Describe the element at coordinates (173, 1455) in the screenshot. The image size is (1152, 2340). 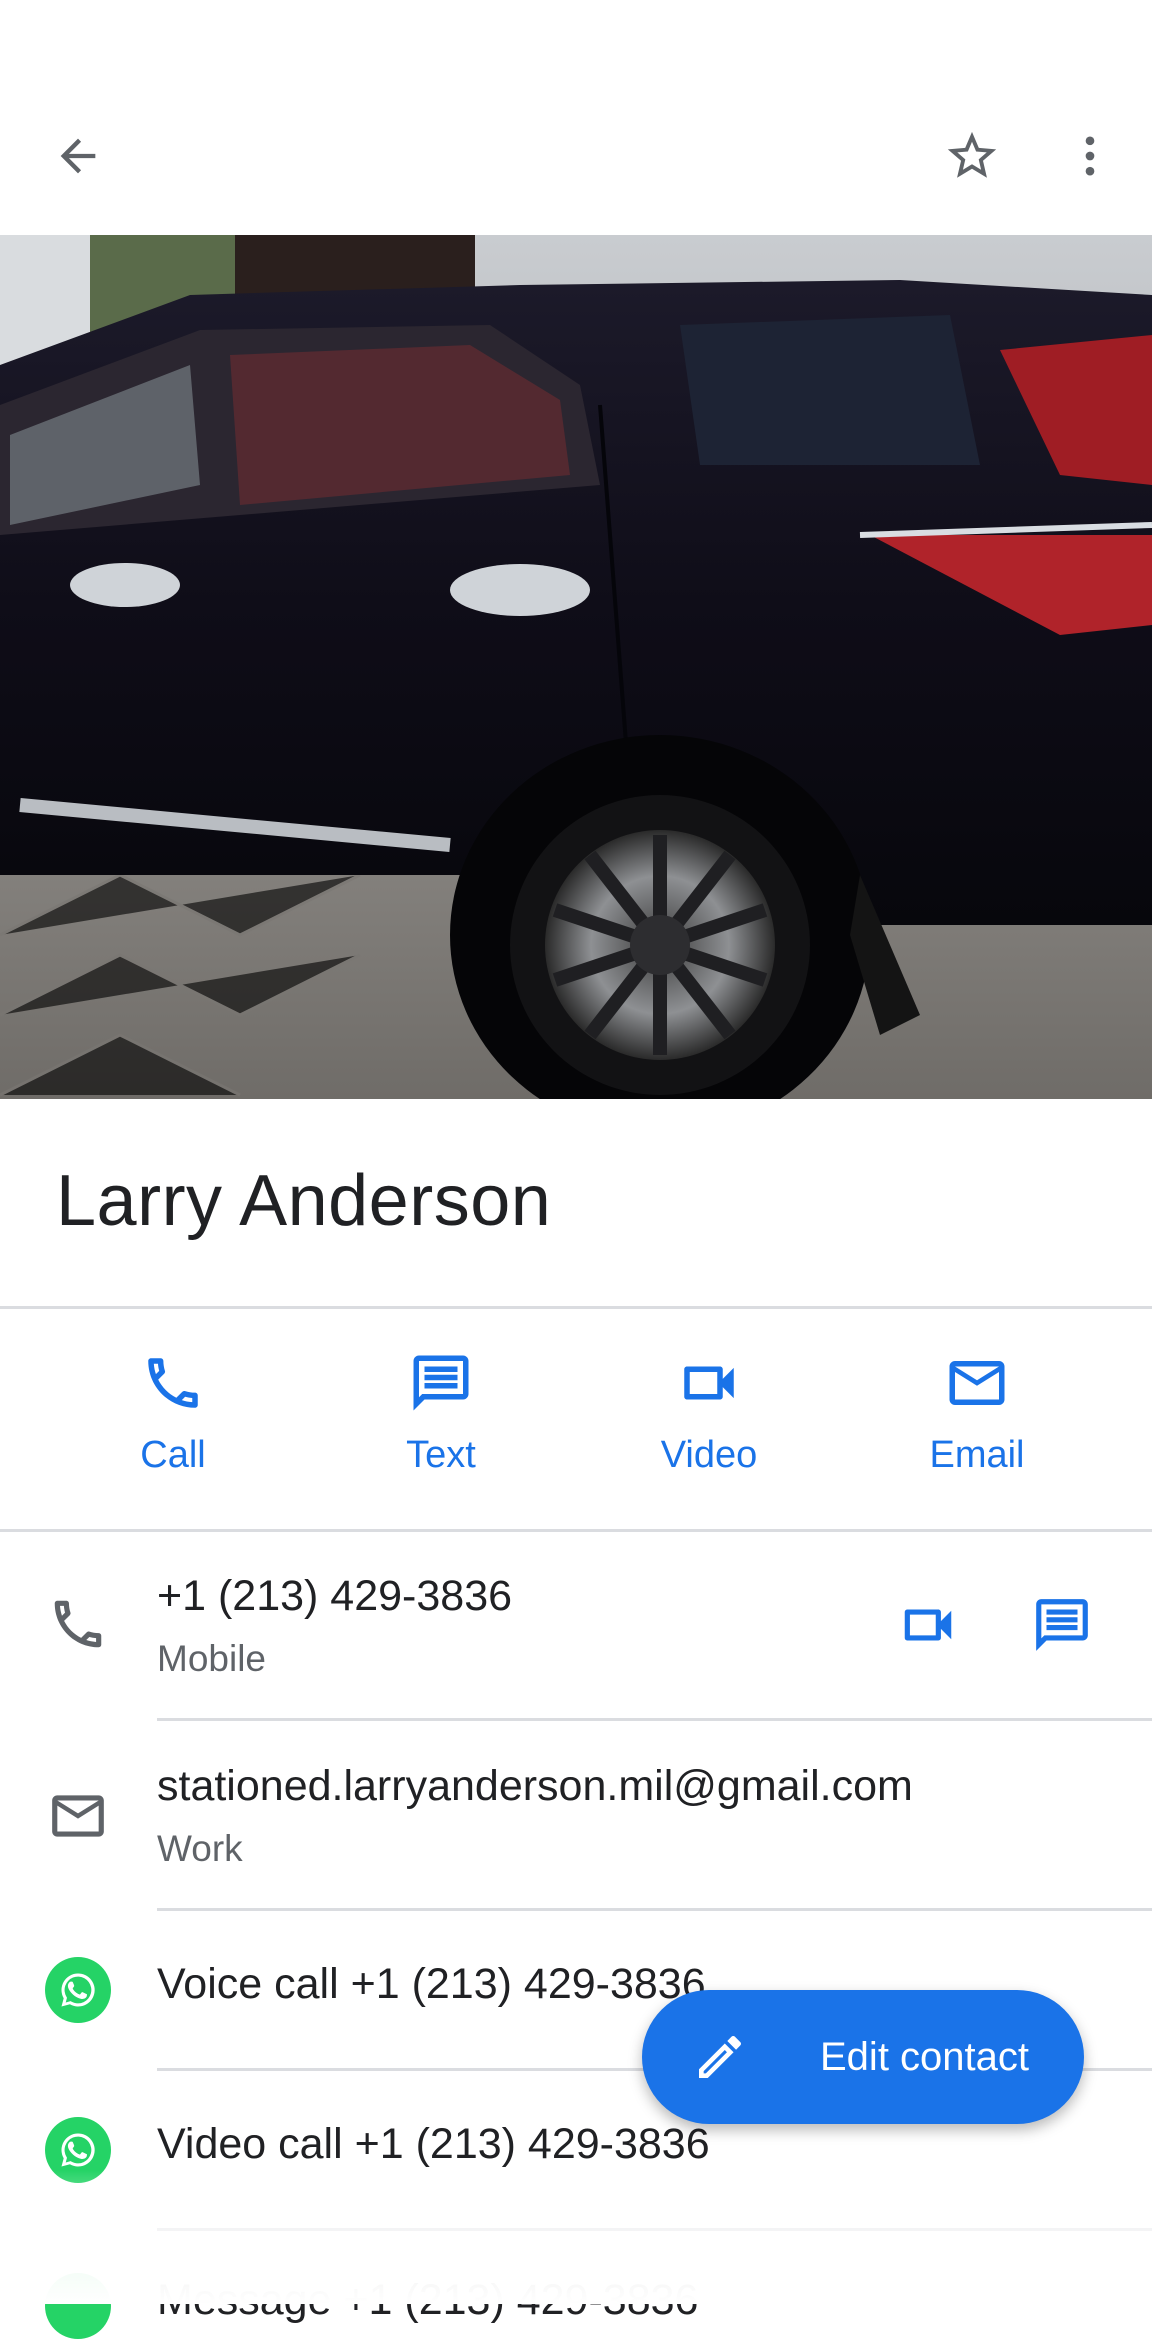
I see `call-action-label: Call` at that location.